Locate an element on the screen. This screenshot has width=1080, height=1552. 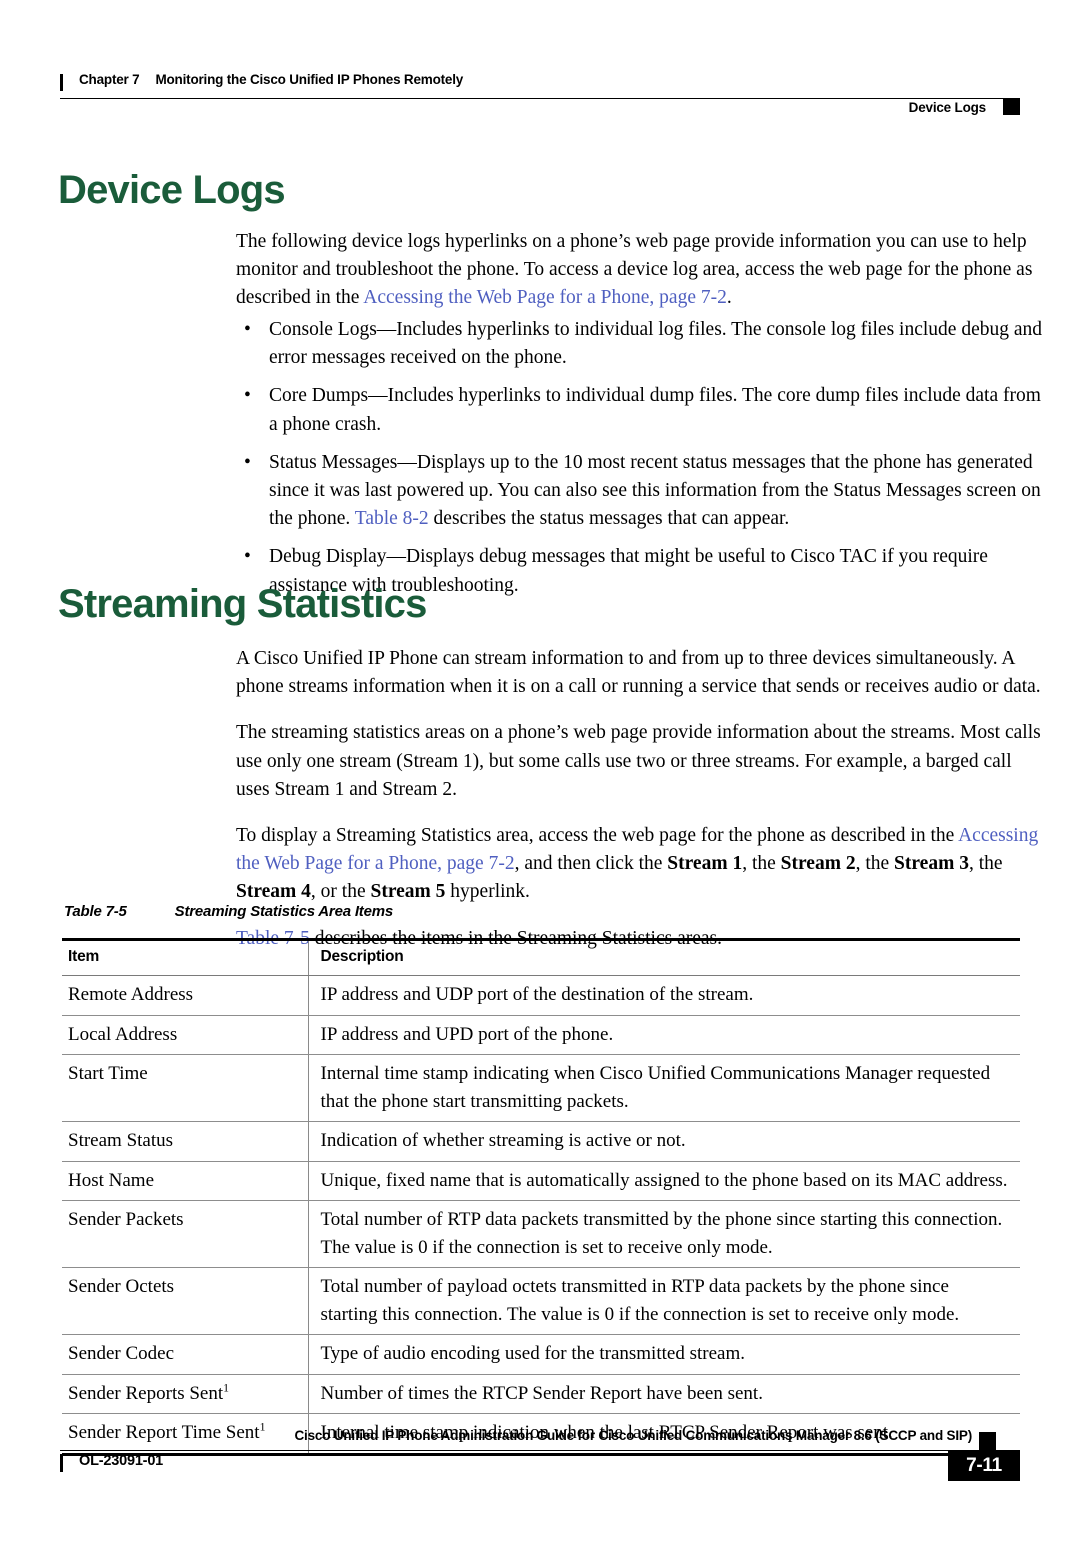
cell-item-text: Sender Codec is located at coordinates (121, 1353).